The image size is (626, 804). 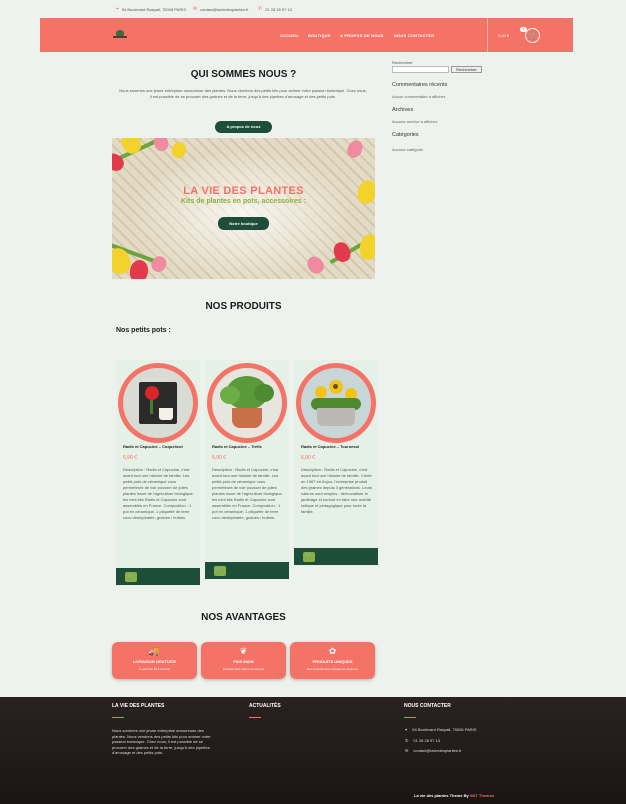 I want to click on about-button: A propos de nous, so click(x=243, y=127).